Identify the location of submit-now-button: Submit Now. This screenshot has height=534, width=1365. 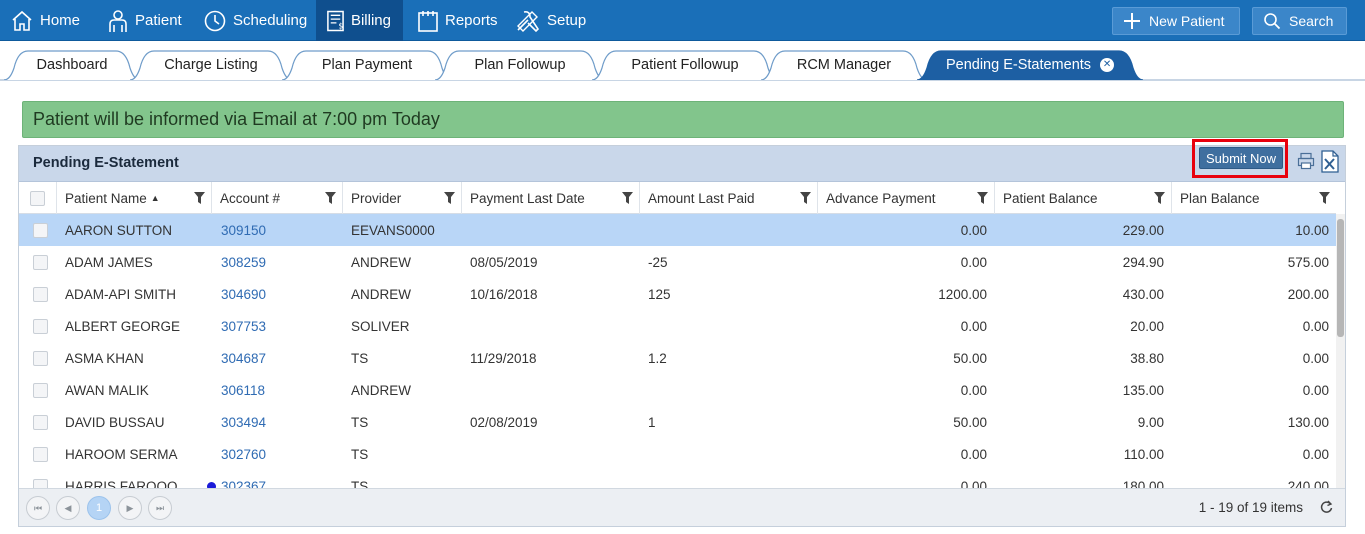
(1241, 158).